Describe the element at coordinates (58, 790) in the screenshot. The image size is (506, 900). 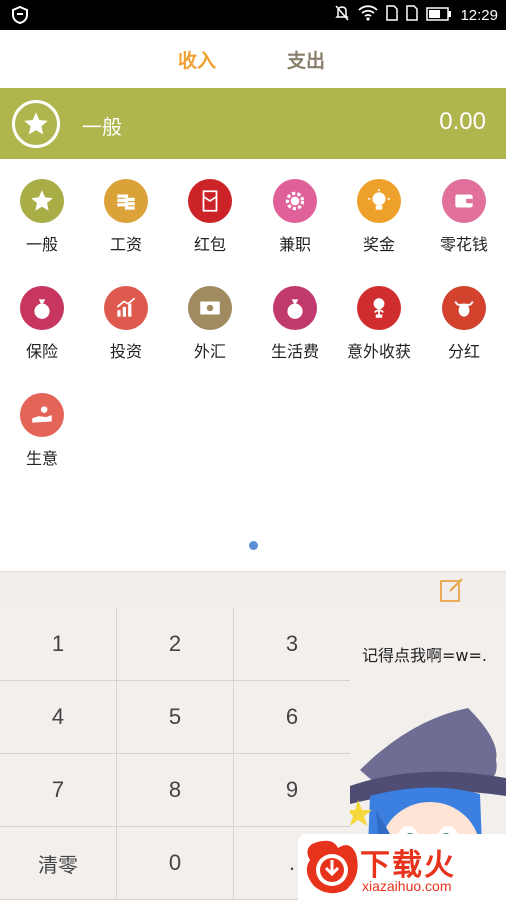
I see `digit-key-7: 7` at that location.